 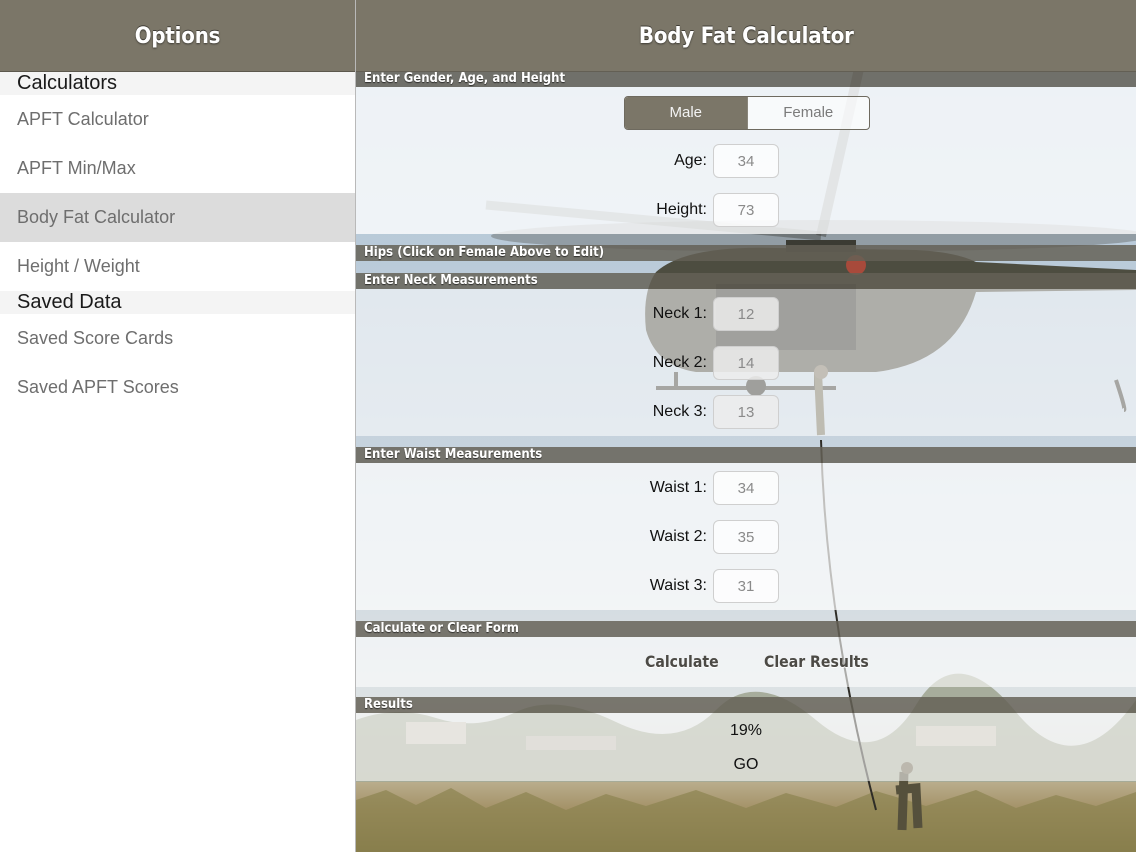 What do you see at coordinates (679, 362) in the screenshot?
I see `neck2-label: Neck 2:` at bounding box center [679, 362].